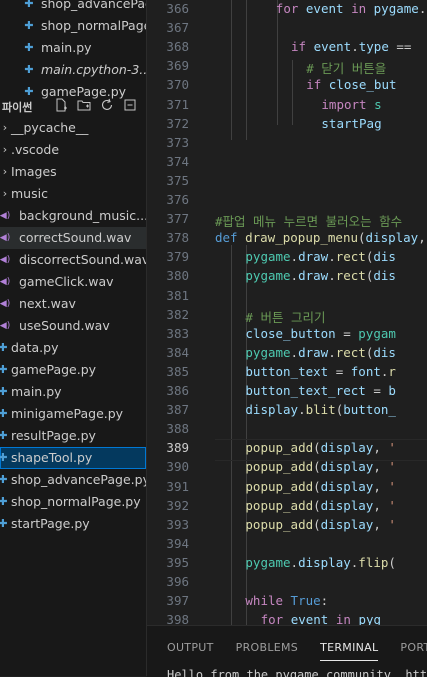 The image size is (427, 677). Describe the element at coordinates (73, 282) in the screenshot. I see `file-item: ◀) gameClick.wav` at that location.